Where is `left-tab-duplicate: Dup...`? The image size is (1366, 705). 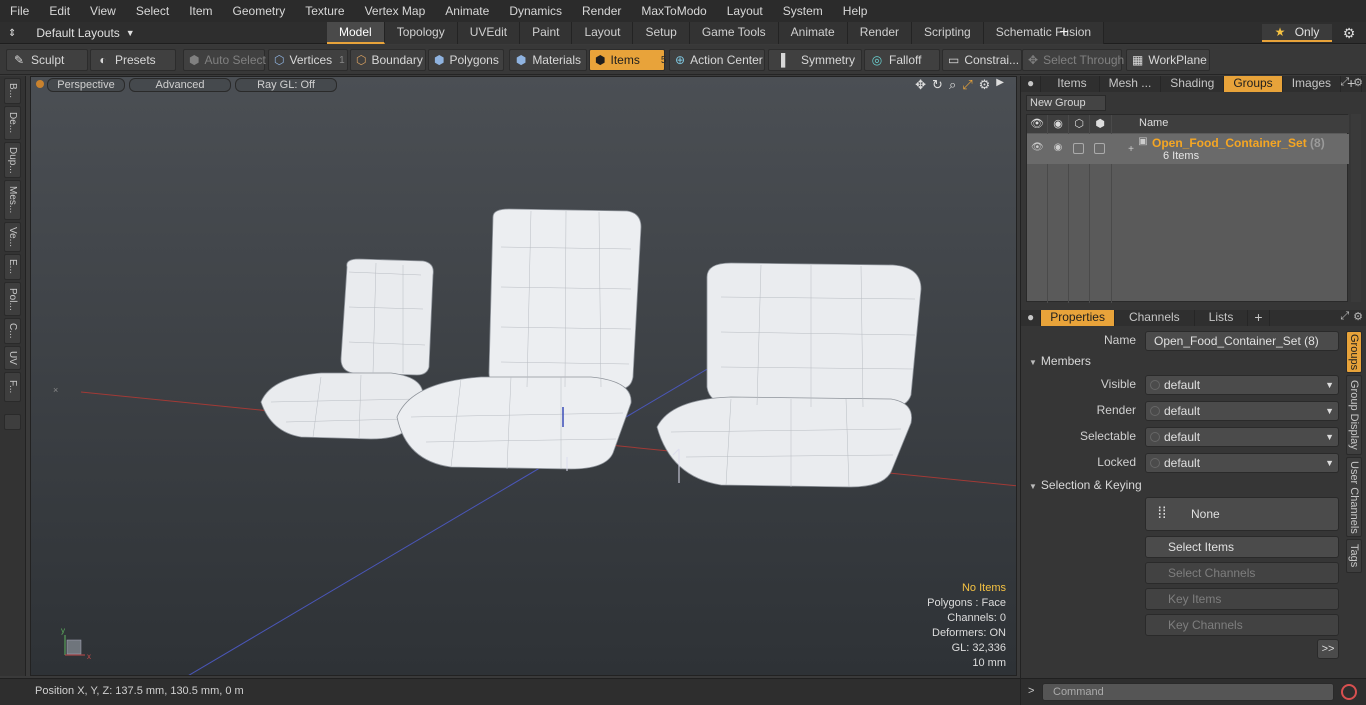 left-tab-duplicate: Dup... is located at coordinates (12, 160).